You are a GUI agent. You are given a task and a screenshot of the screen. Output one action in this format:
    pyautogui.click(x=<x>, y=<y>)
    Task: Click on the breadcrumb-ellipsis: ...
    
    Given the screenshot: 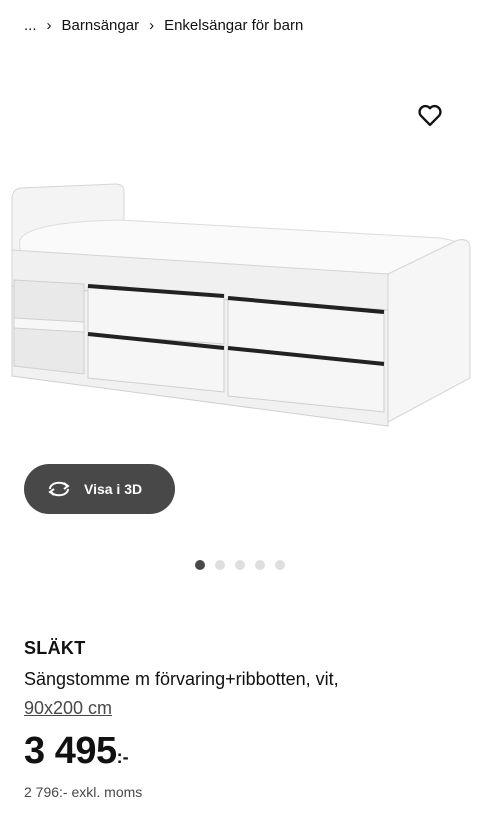 What is the action you would take?
    pyautogui.click(x=30, y=25)
    